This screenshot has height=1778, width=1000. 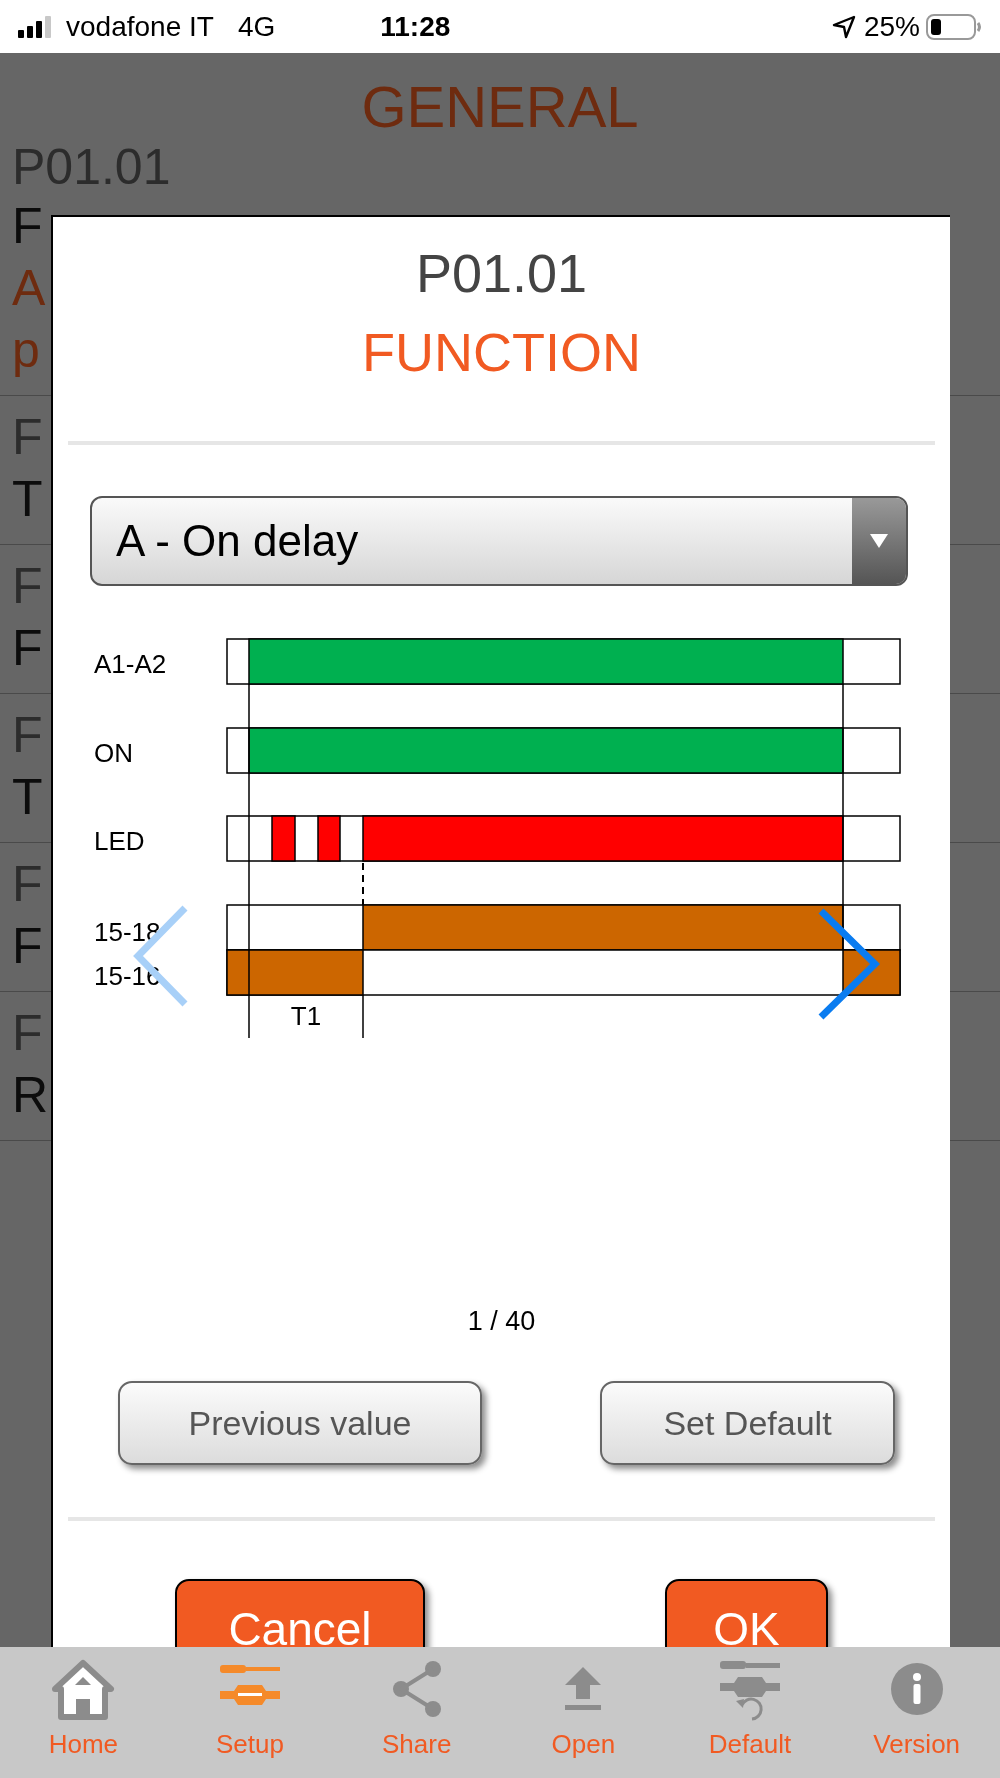 I want to click on parameter-code: P01.01, so click(x=501, y=273).